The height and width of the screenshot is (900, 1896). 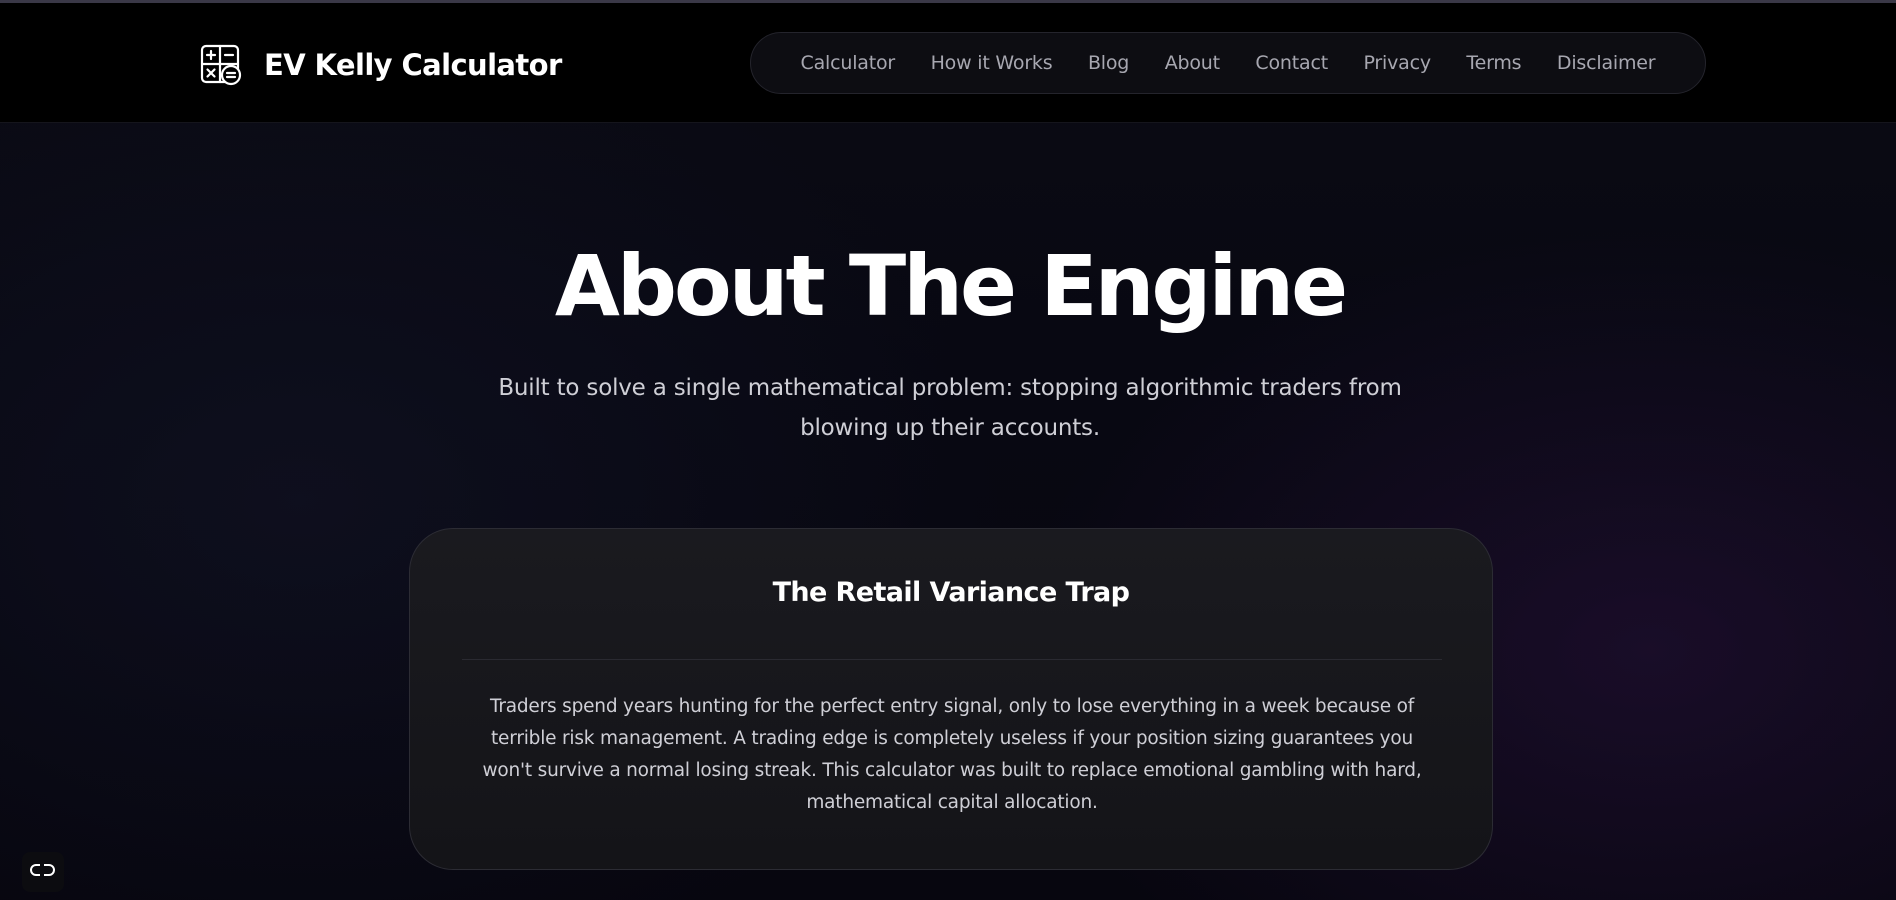 What do you see at coordinates (1493, 63) in the screenshot?
I see `nav-item-terms: Terms` at bounding box center [1493, 63].